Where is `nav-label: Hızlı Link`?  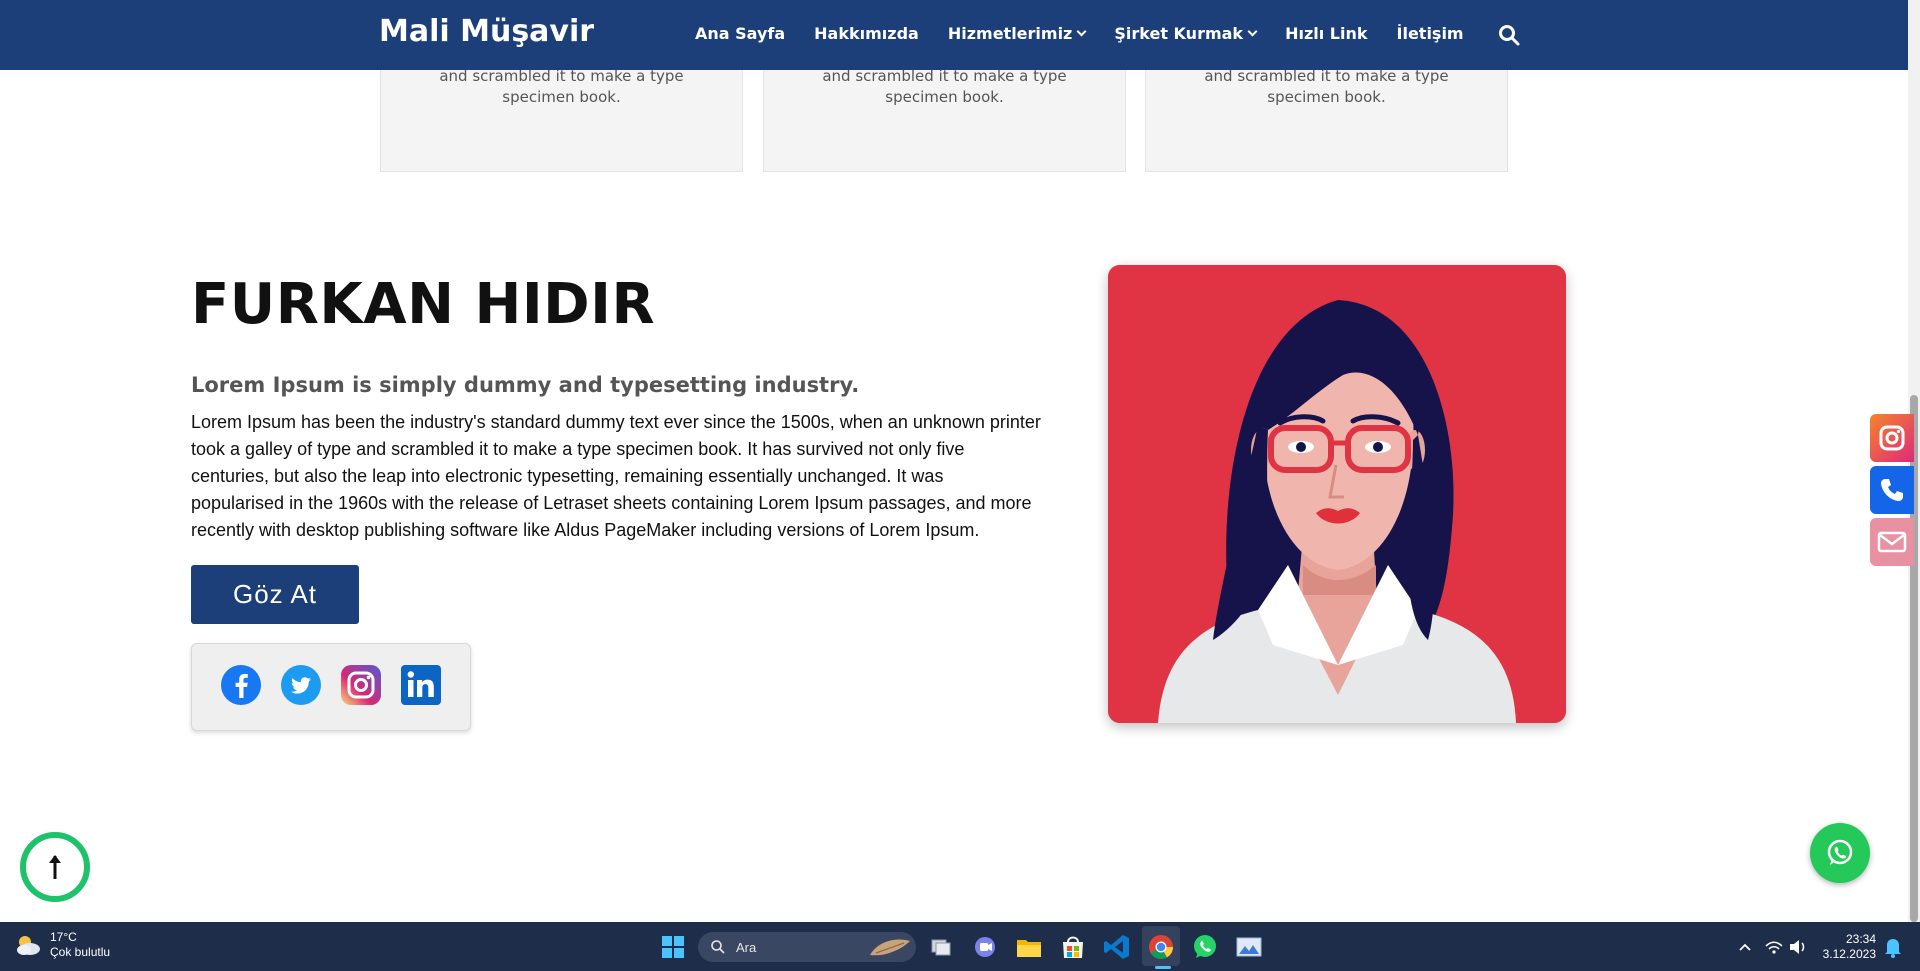 nav-label: Hızlı Link is located at coordinates (1326, 33).